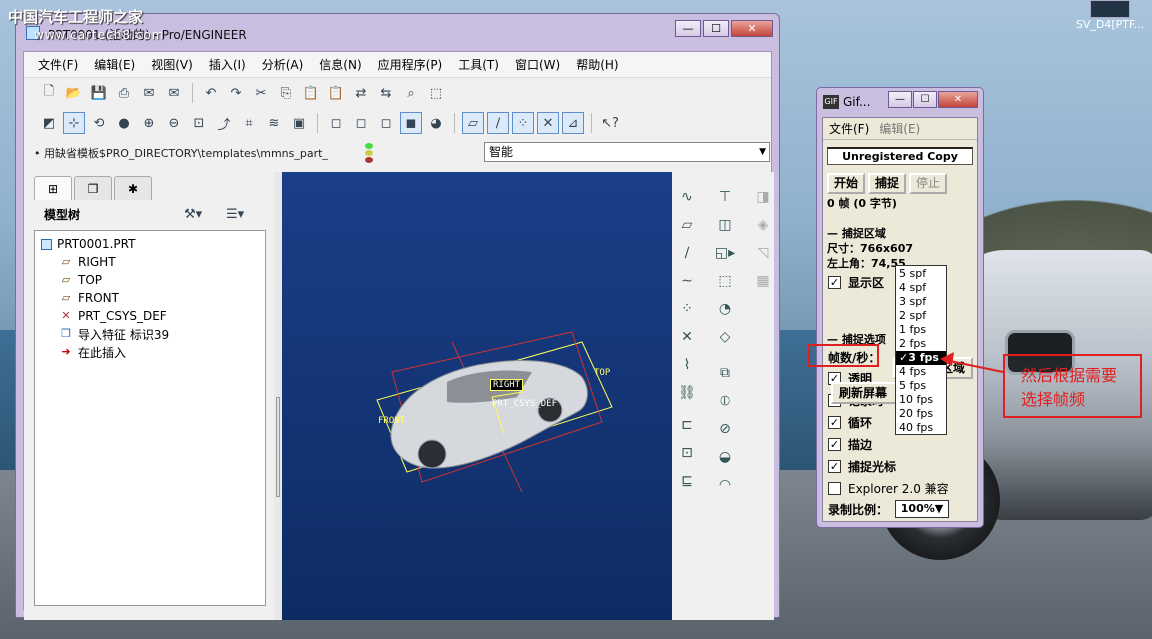 The width and height of the screenshot is (1152, 639). What do you see at coordinates (687, 197) in the screenshot?
I see `sketched-curve-icon: ∿` at bounding box center [687, 197].